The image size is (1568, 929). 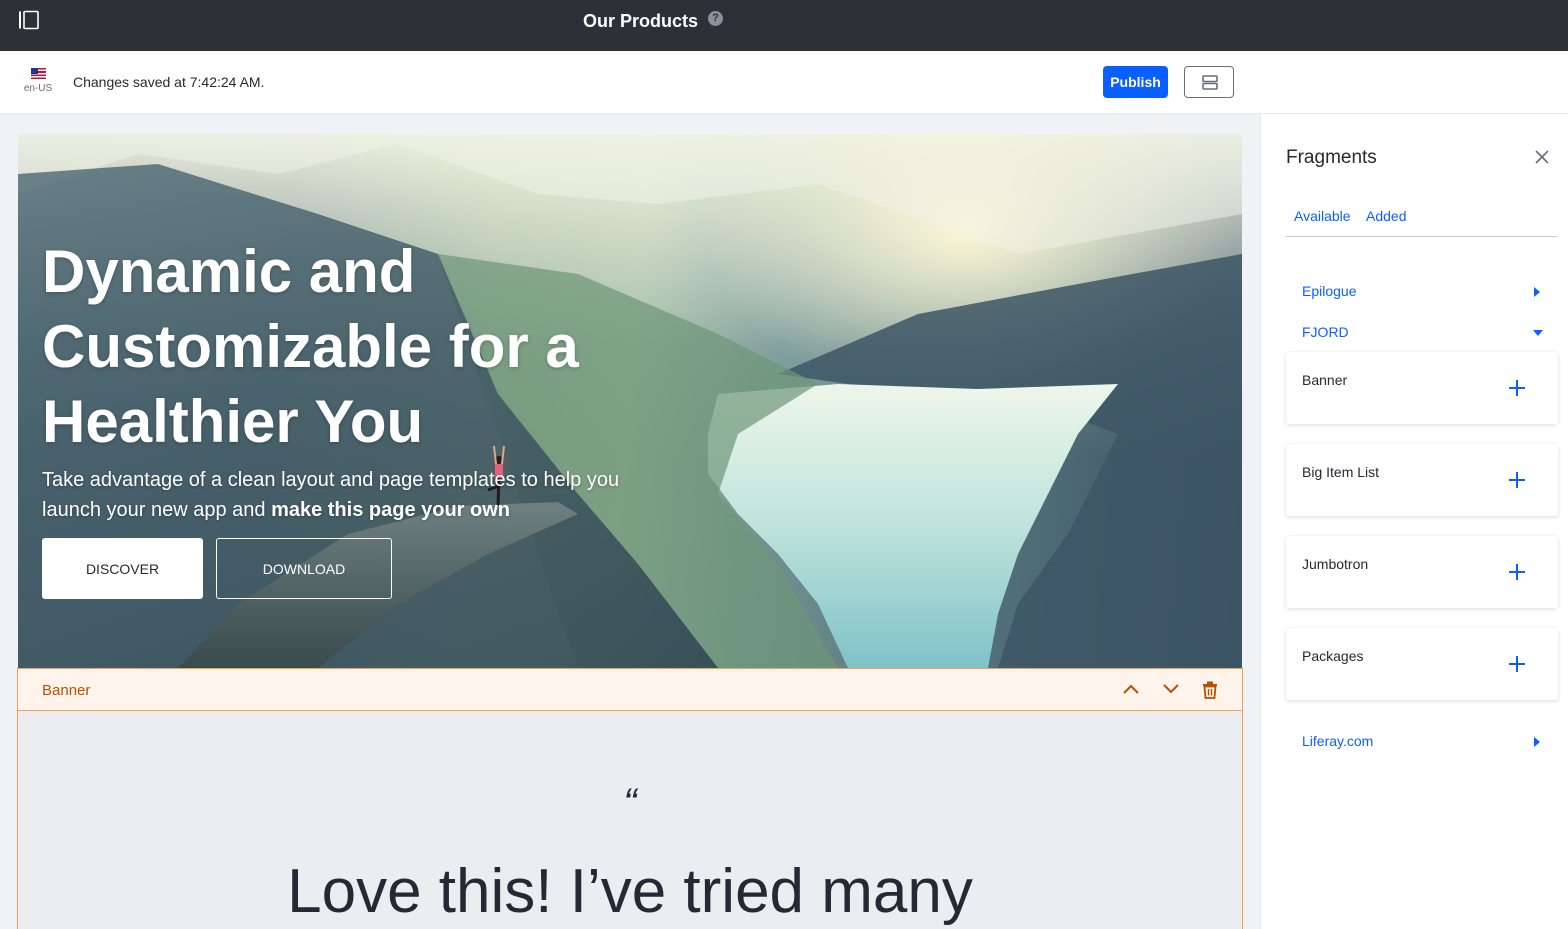 What do you see at coordinates (715, 18) in the screenshot?
I see `help-icon: ?` at bounding box center [715, 18].